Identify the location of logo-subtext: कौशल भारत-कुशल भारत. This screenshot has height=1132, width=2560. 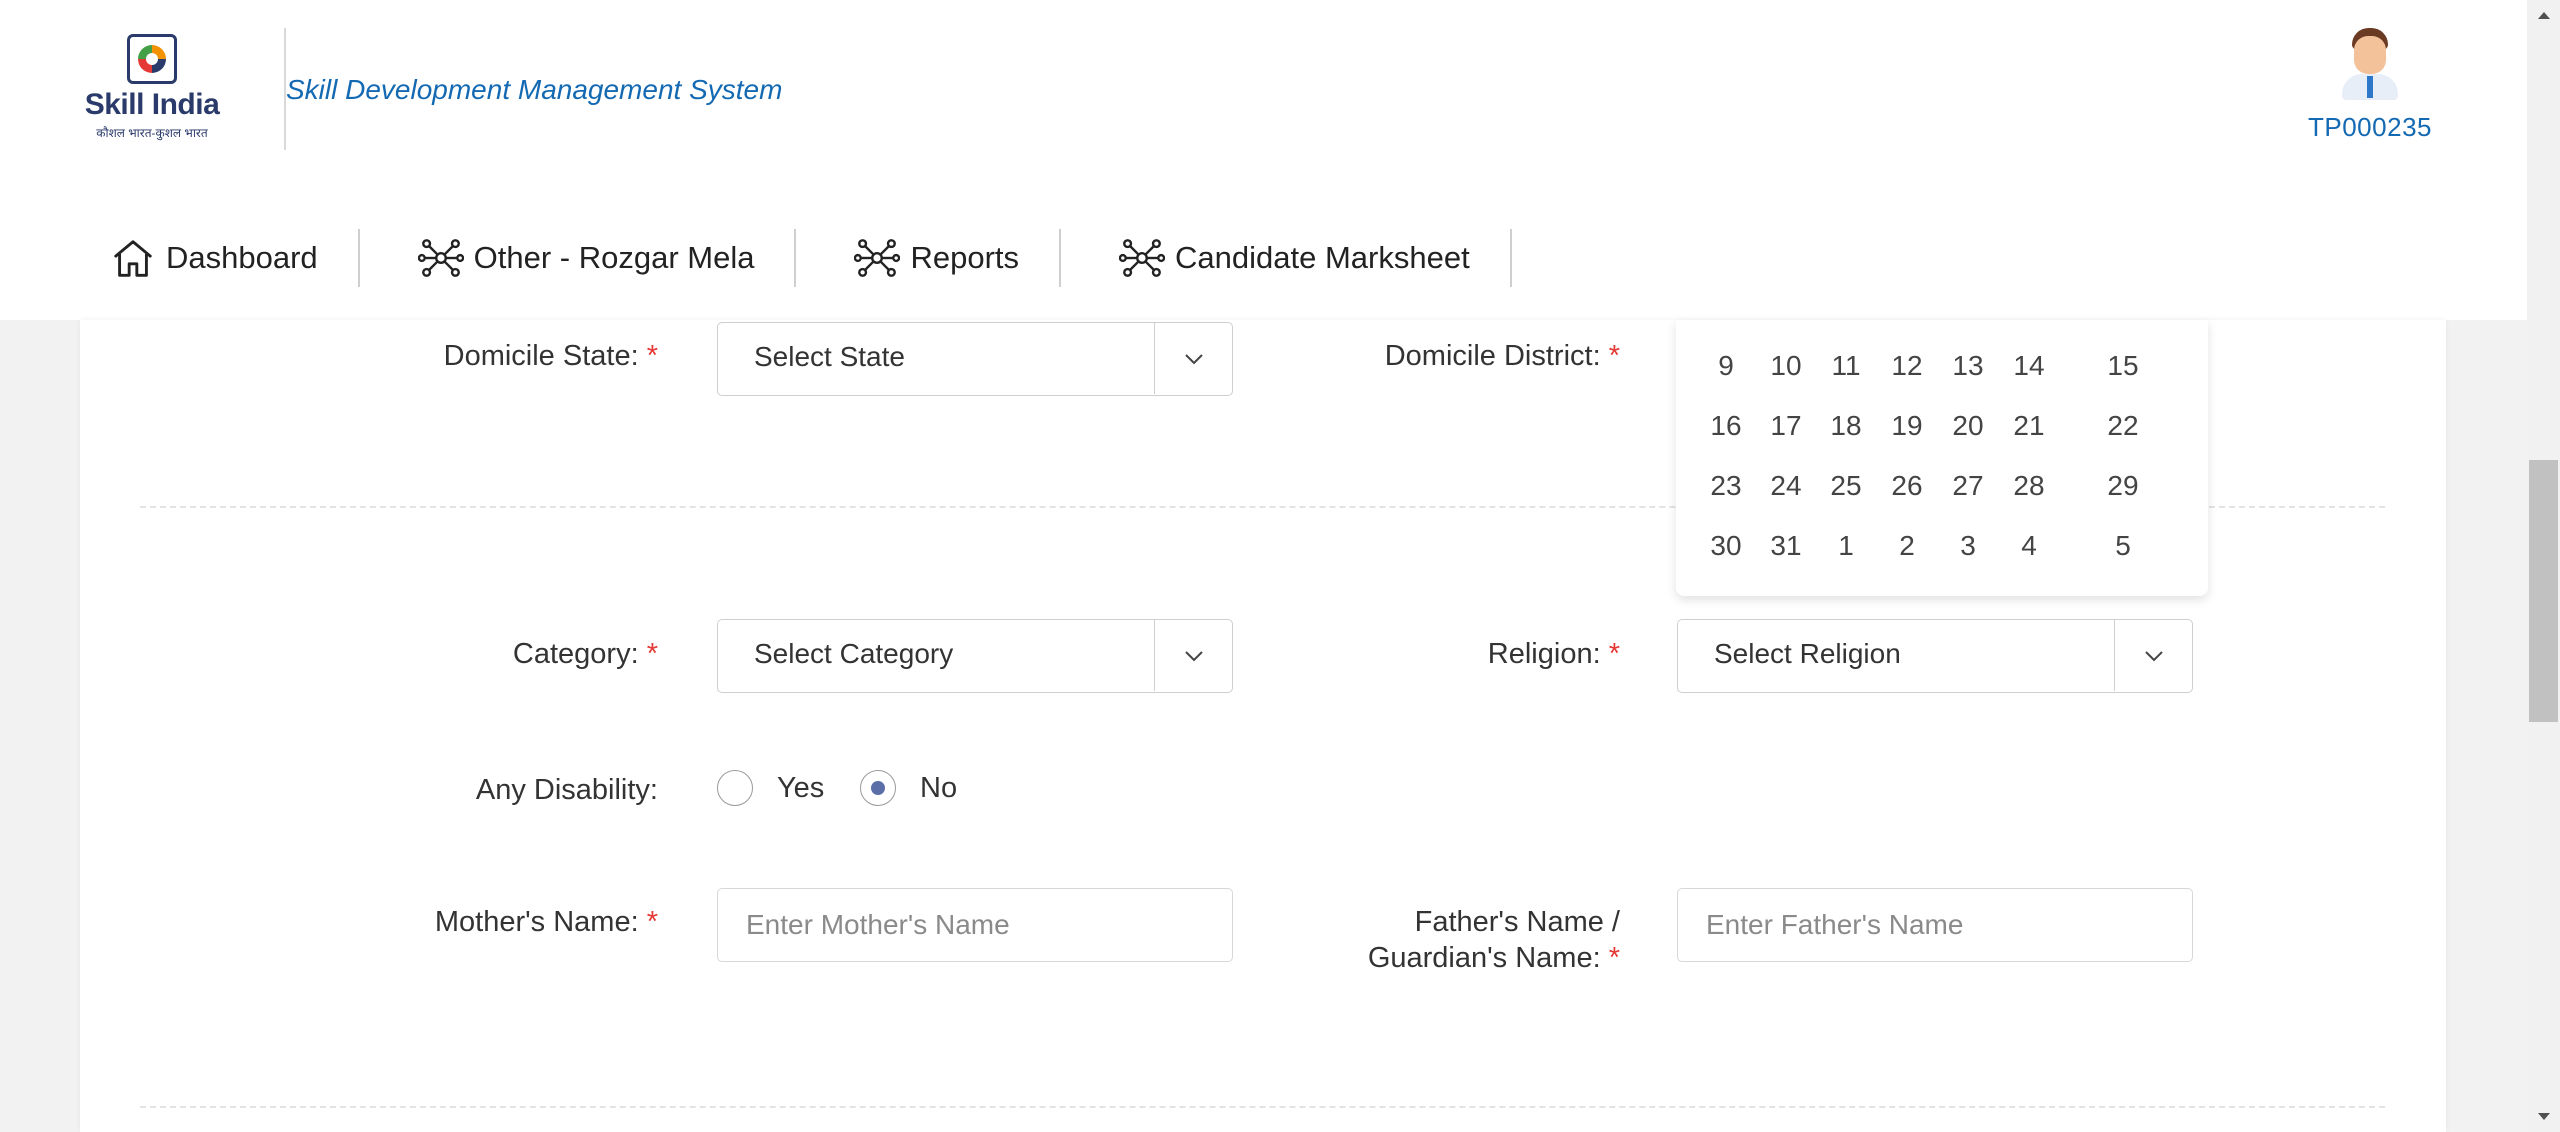
(152, 133).